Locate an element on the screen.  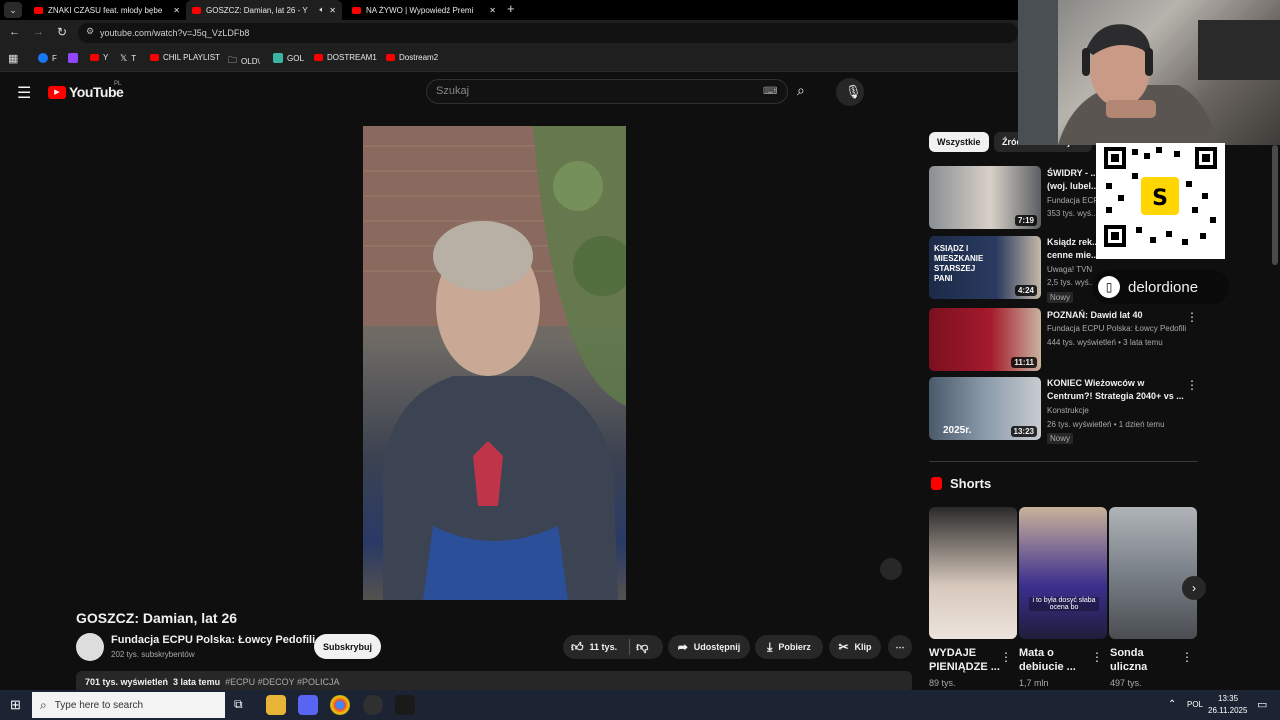
thumbs-down-icon: 👎︎ is located at coordinates (642, 647).